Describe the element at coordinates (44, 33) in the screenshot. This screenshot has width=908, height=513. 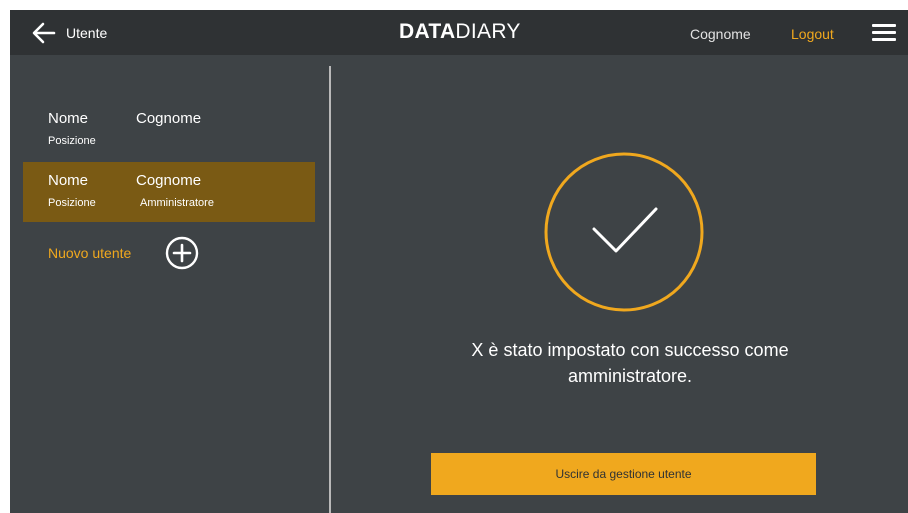
I see `arrow-left-icon` at that location.